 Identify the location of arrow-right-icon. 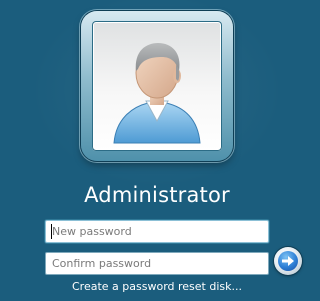
(288, 261).